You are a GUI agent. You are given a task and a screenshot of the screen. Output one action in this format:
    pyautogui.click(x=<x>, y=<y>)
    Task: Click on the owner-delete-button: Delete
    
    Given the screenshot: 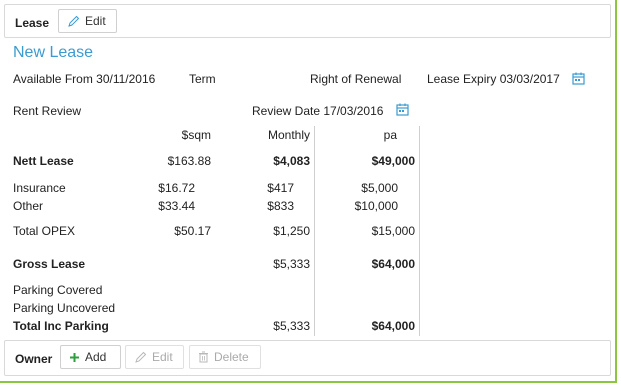 What is the action you would take?
    pyautogui.click(x=225, y=357)
    